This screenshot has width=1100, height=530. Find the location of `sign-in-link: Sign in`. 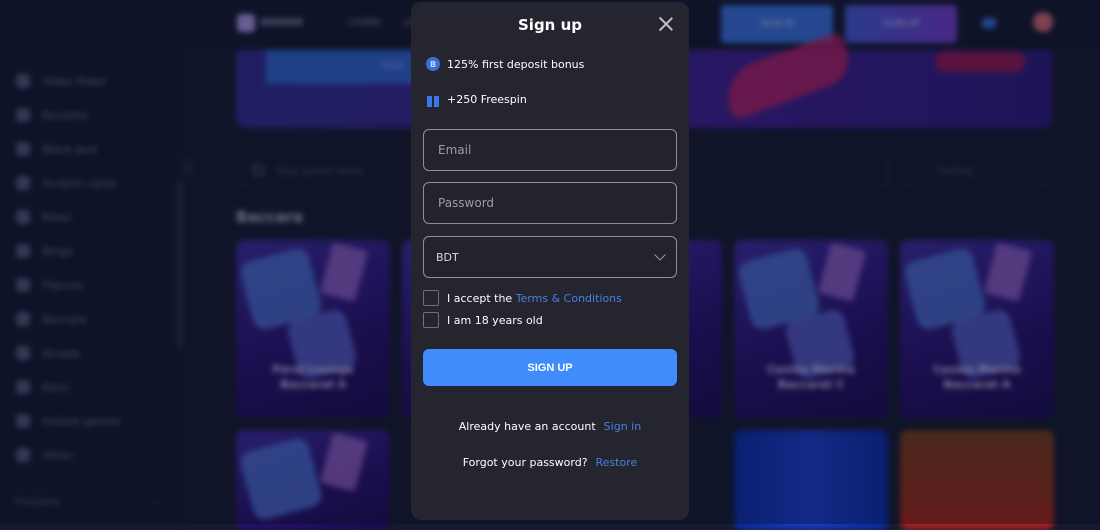

sign-in-link: Sign in is located at coordinates (623, 426).